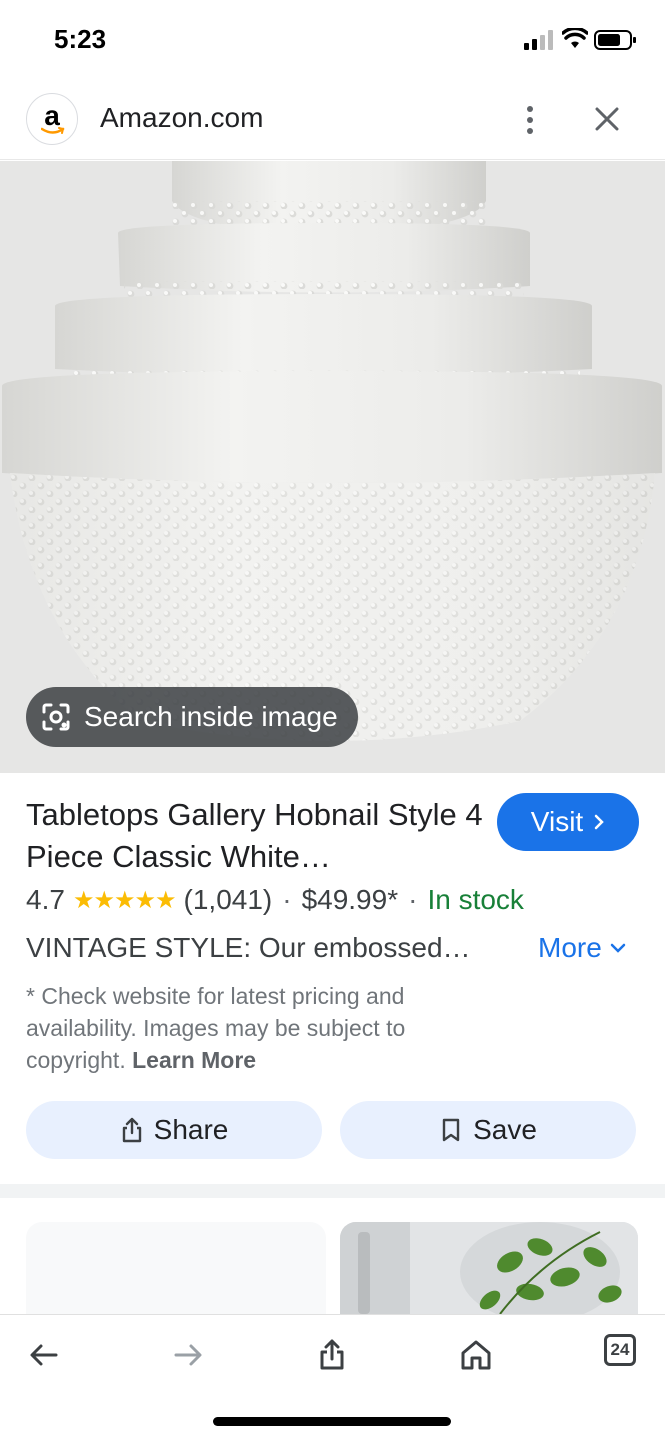 The image size is (665, 1440). What do you see at coordinates (570, 947) in the screenshot?
I see `more-label: More` at bounding box center [570, 947].